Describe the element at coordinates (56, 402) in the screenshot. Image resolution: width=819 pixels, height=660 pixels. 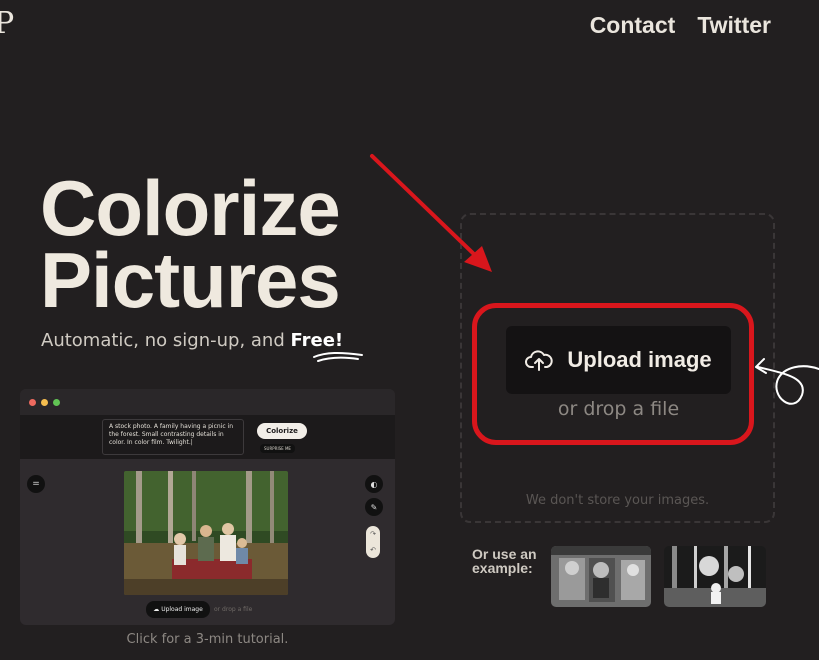
I see `maximize-dot` at that location.